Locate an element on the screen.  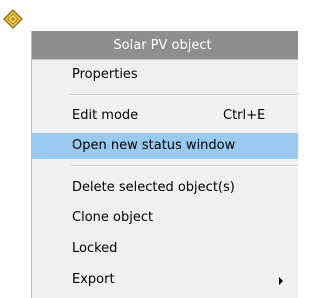
menu-item-label: Clone object is located at coordinates (113, 217).